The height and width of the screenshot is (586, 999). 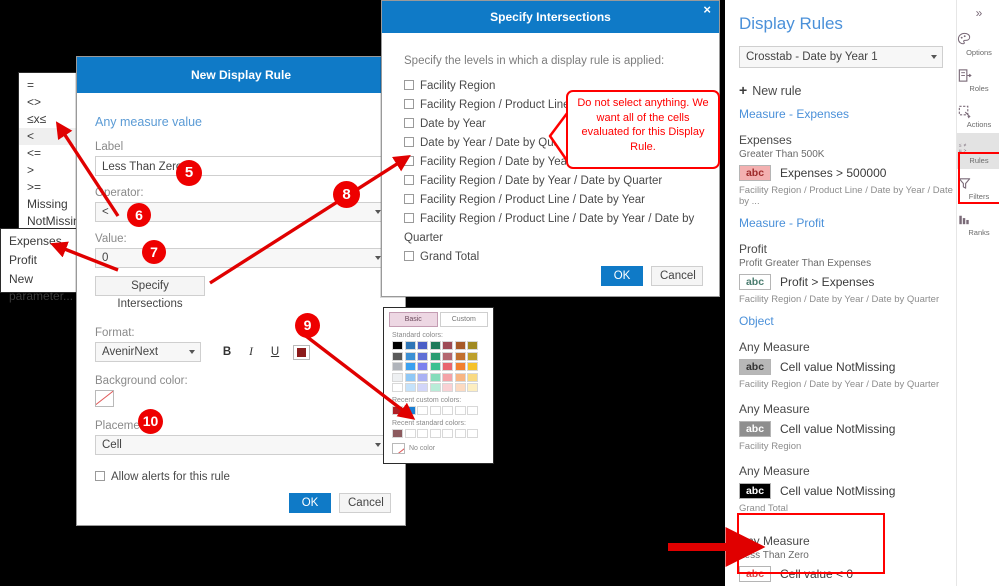 What do you see at coordinates (275, 352) in the screenshot?
I see `underline-icon: U` at bounding box center [275, 352].